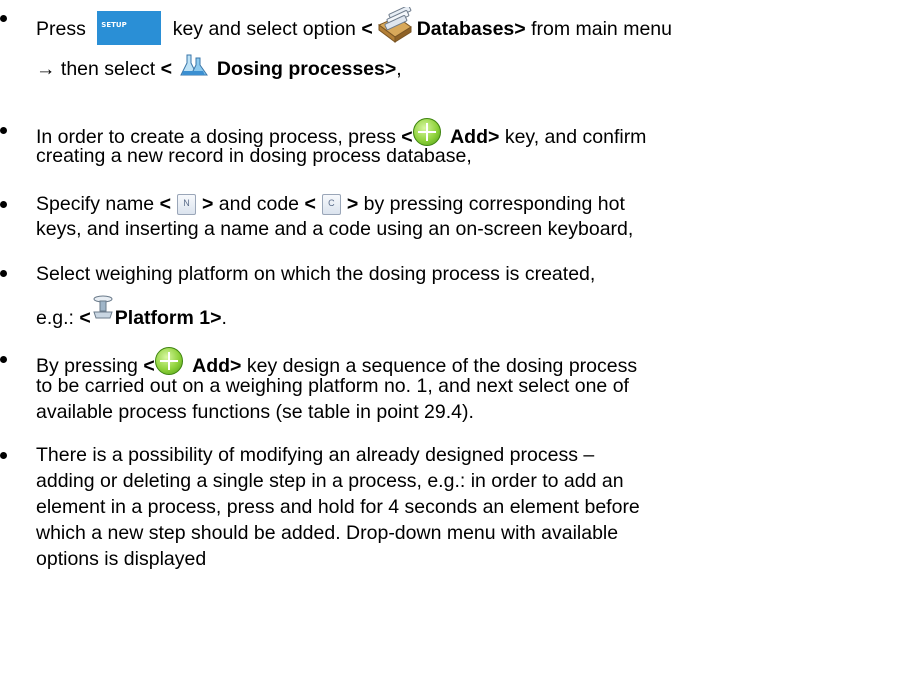  I want to click on name-icon: N, so click(186, 204).